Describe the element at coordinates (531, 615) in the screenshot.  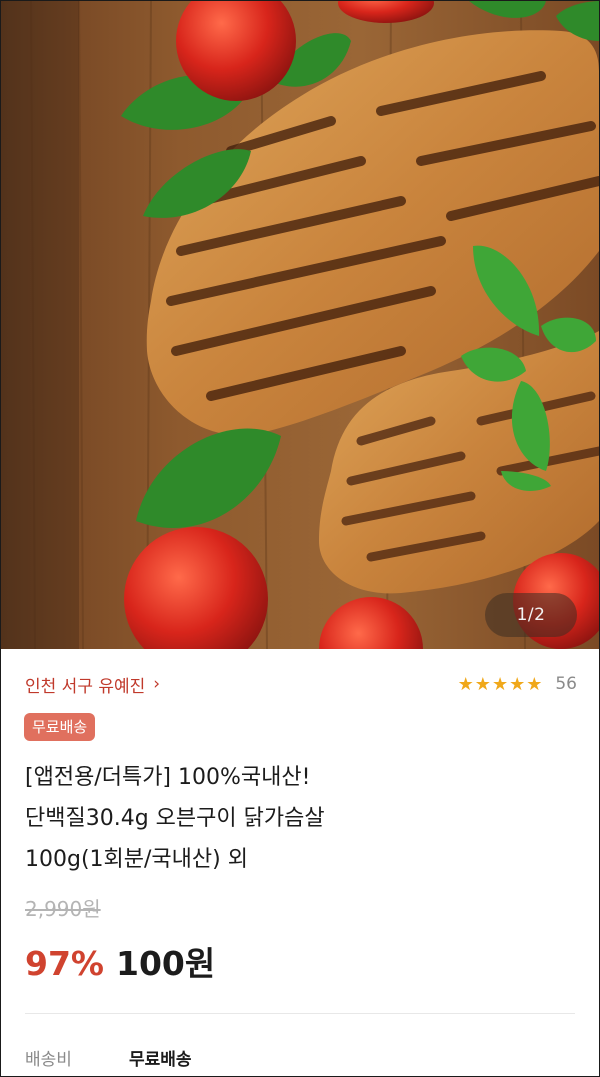
I see `image-pager-indicator: 1/2` at that location.